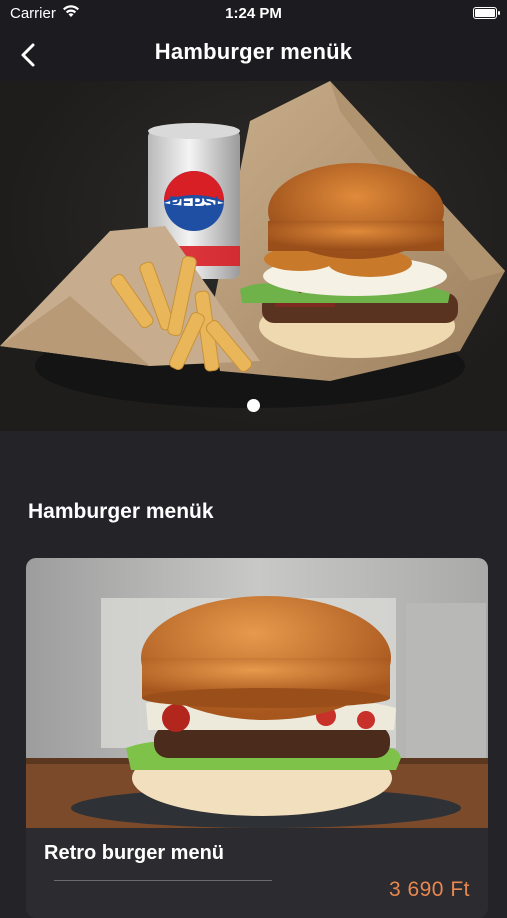 This screenshot has height=918, width=507. I want to click on menu-item-price: 3 690 Ft, so click(429, 889).